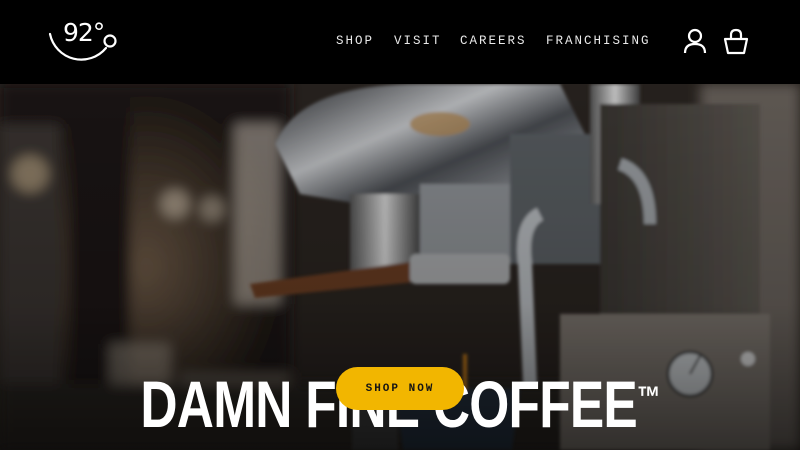 The width and height of the screenshot is (800, 450). Describe the element at coordinates (418, 41) in the screenshot. I see `nav-item-visit: VISIT` at that location.